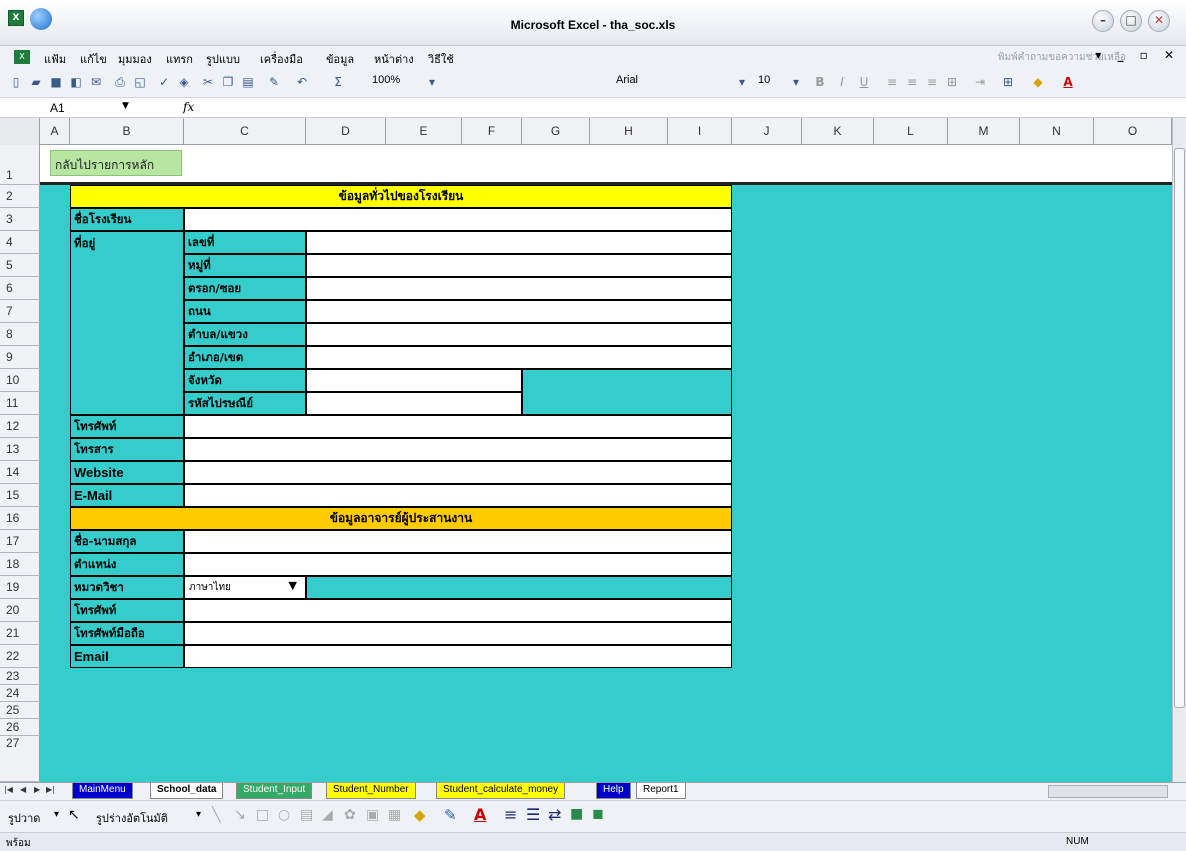  Describe the element at coordinates (519, 288) in the screenshot. I see `addr-soi-input` at that location.